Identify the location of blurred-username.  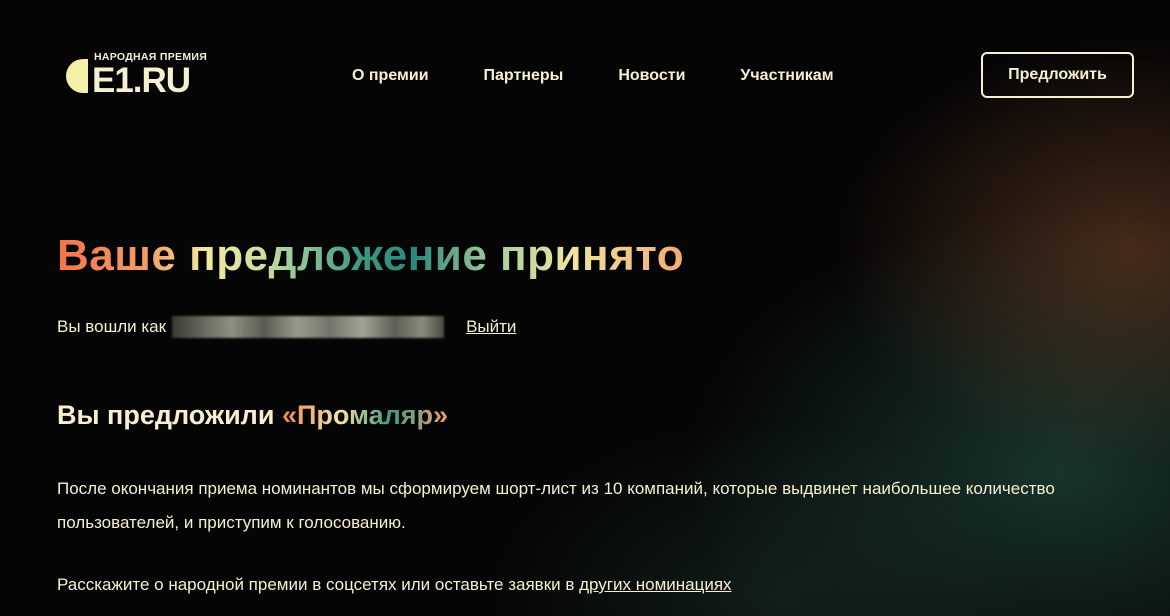
(308, 327).